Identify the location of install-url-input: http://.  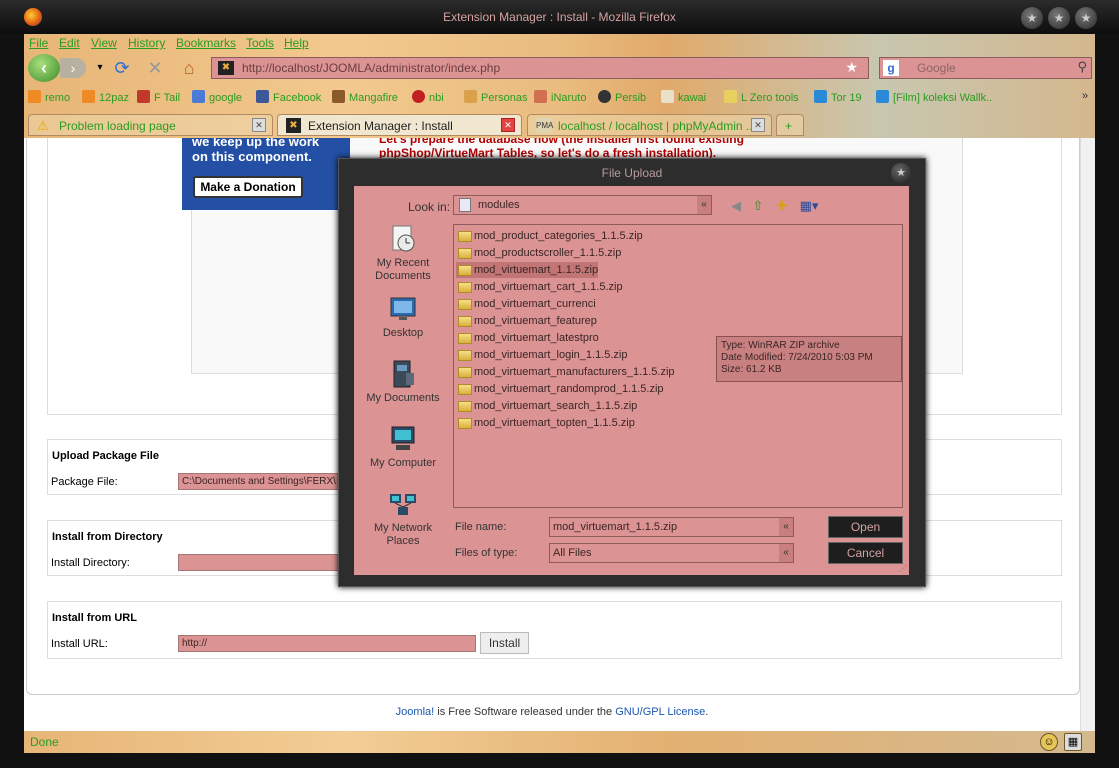
(327, 643).